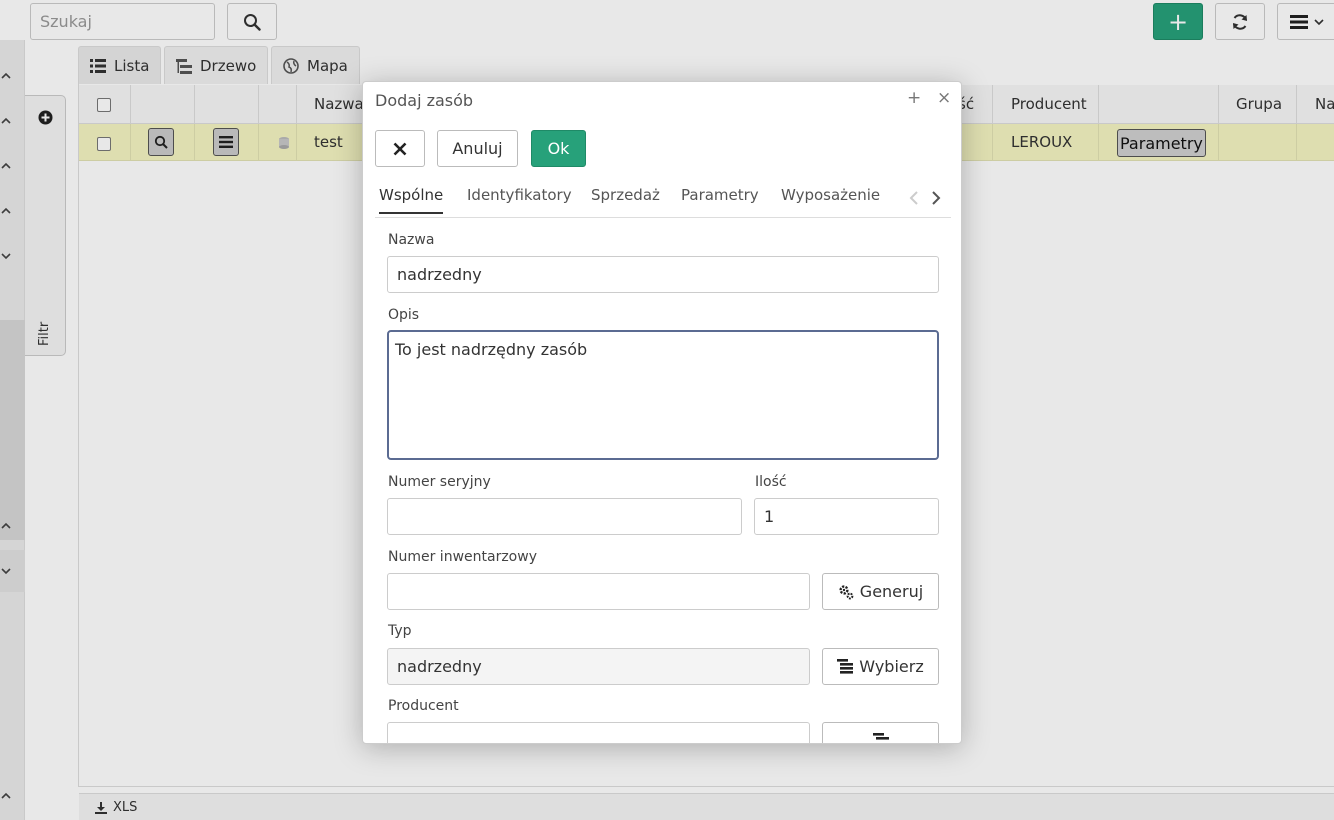  Describe the element at coordinates (558, 148) in the screenshot. I see `ok-button: Ok` at that location.